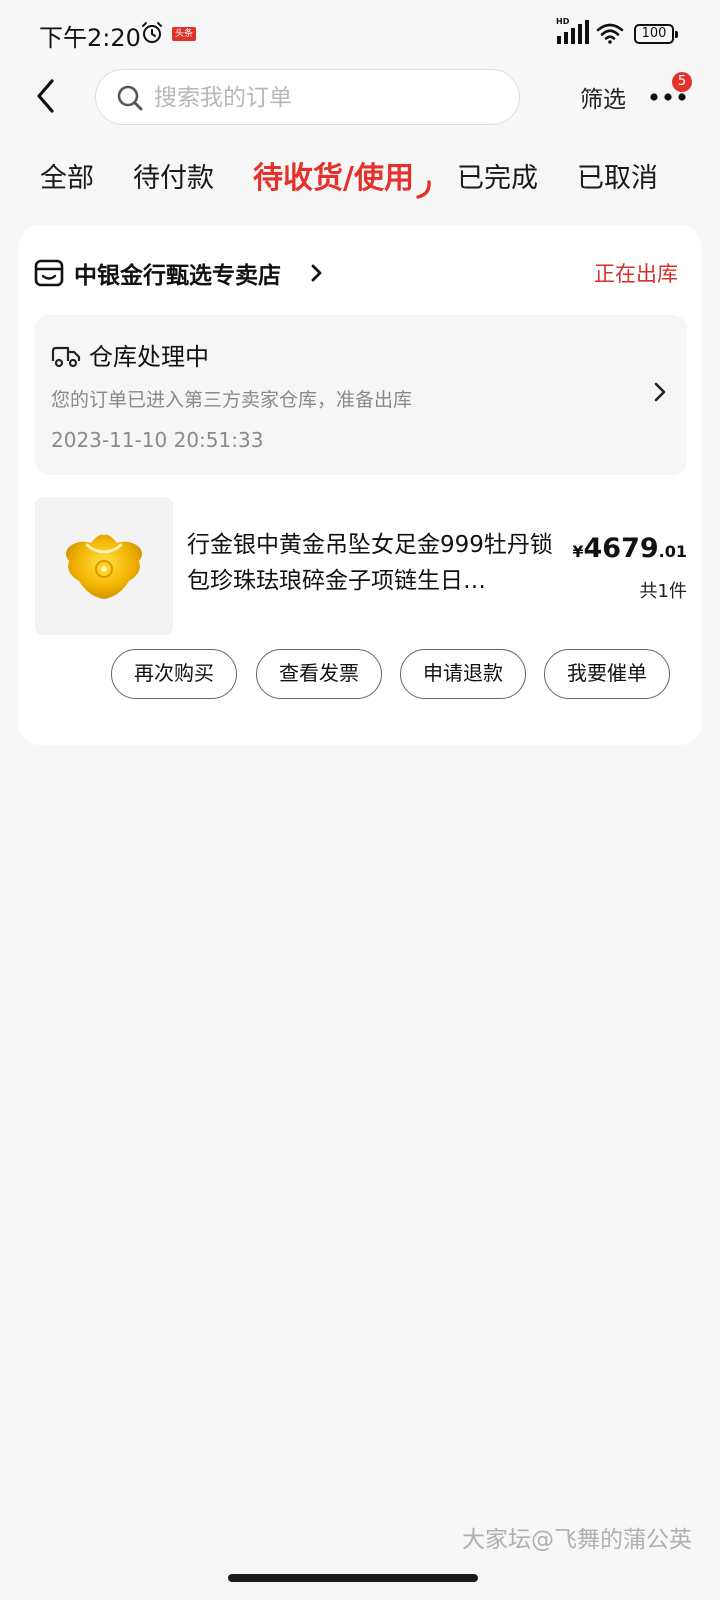 The height and width of the screenshot is (1600, 720). Describe the element at coordinates (149, 357) in the screenshot. I see `logistics-title: 仓库处理中` at that location.